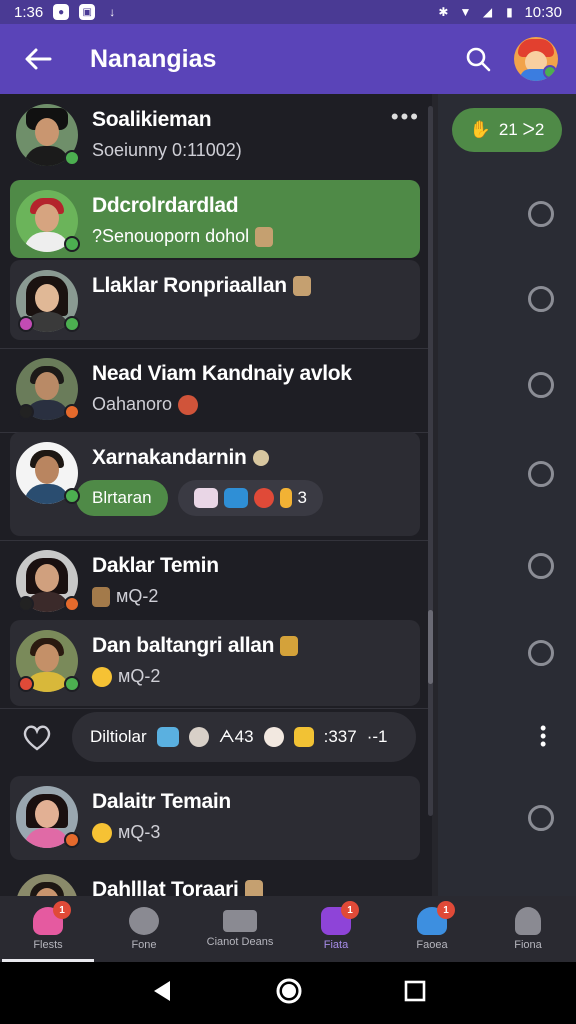 The height and width of the screenshot is (1024, 576). Describe the element at coordinates (436, 918) in the screenshot. I see `person-icon: 1` at that location.